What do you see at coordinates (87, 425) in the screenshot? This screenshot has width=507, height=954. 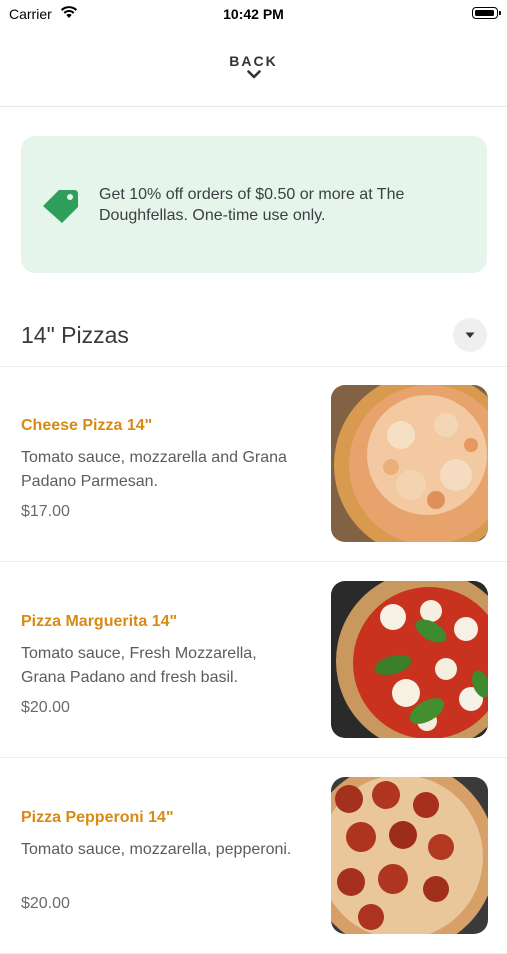 I see `item-name: Cheese Pizza 14"` at bounding box center [87, 425].